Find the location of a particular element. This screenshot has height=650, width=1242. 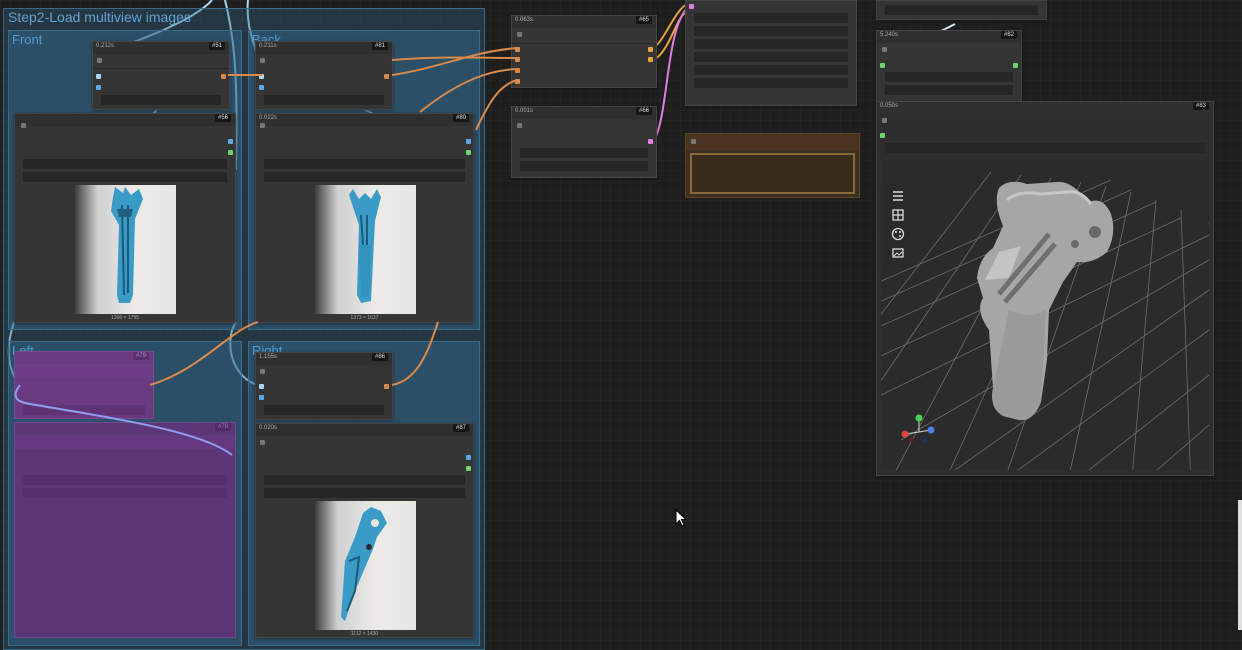

grid-view-icon is located at coordinates (898, 215).